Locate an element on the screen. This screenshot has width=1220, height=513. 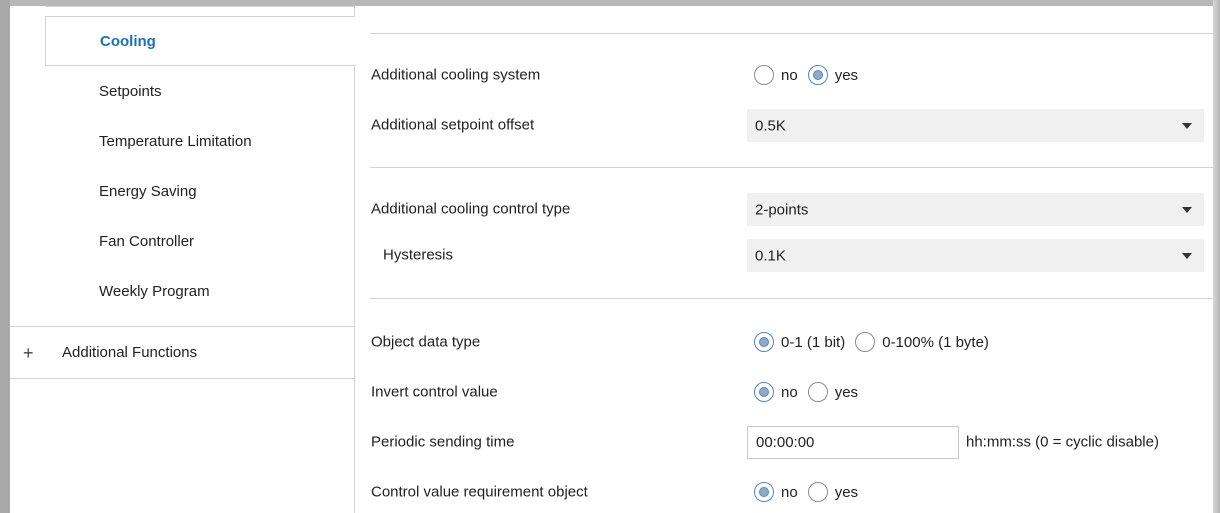
window-frame-right is located at coordinates (1216, 256).